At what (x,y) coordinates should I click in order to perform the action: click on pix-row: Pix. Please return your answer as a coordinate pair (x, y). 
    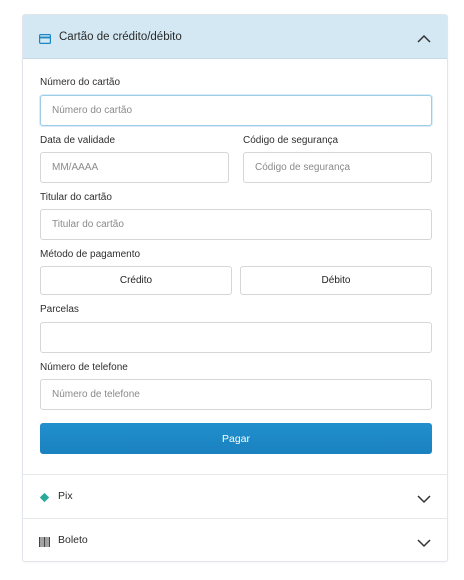
    Looking at the image, I should click on (235, 496).